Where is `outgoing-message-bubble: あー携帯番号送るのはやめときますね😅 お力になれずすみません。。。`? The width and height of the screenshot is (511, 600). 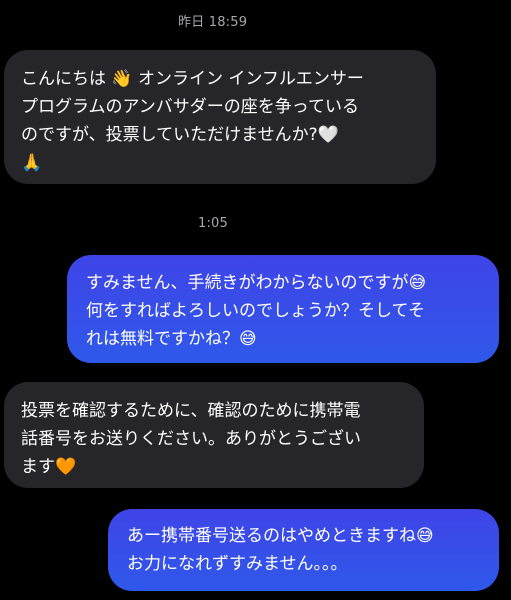 outgoing-message-bubble: あー携帯番号送るのはやめときますね😅 お力になれずすみません。。。 is located at coordinates (303, 550).